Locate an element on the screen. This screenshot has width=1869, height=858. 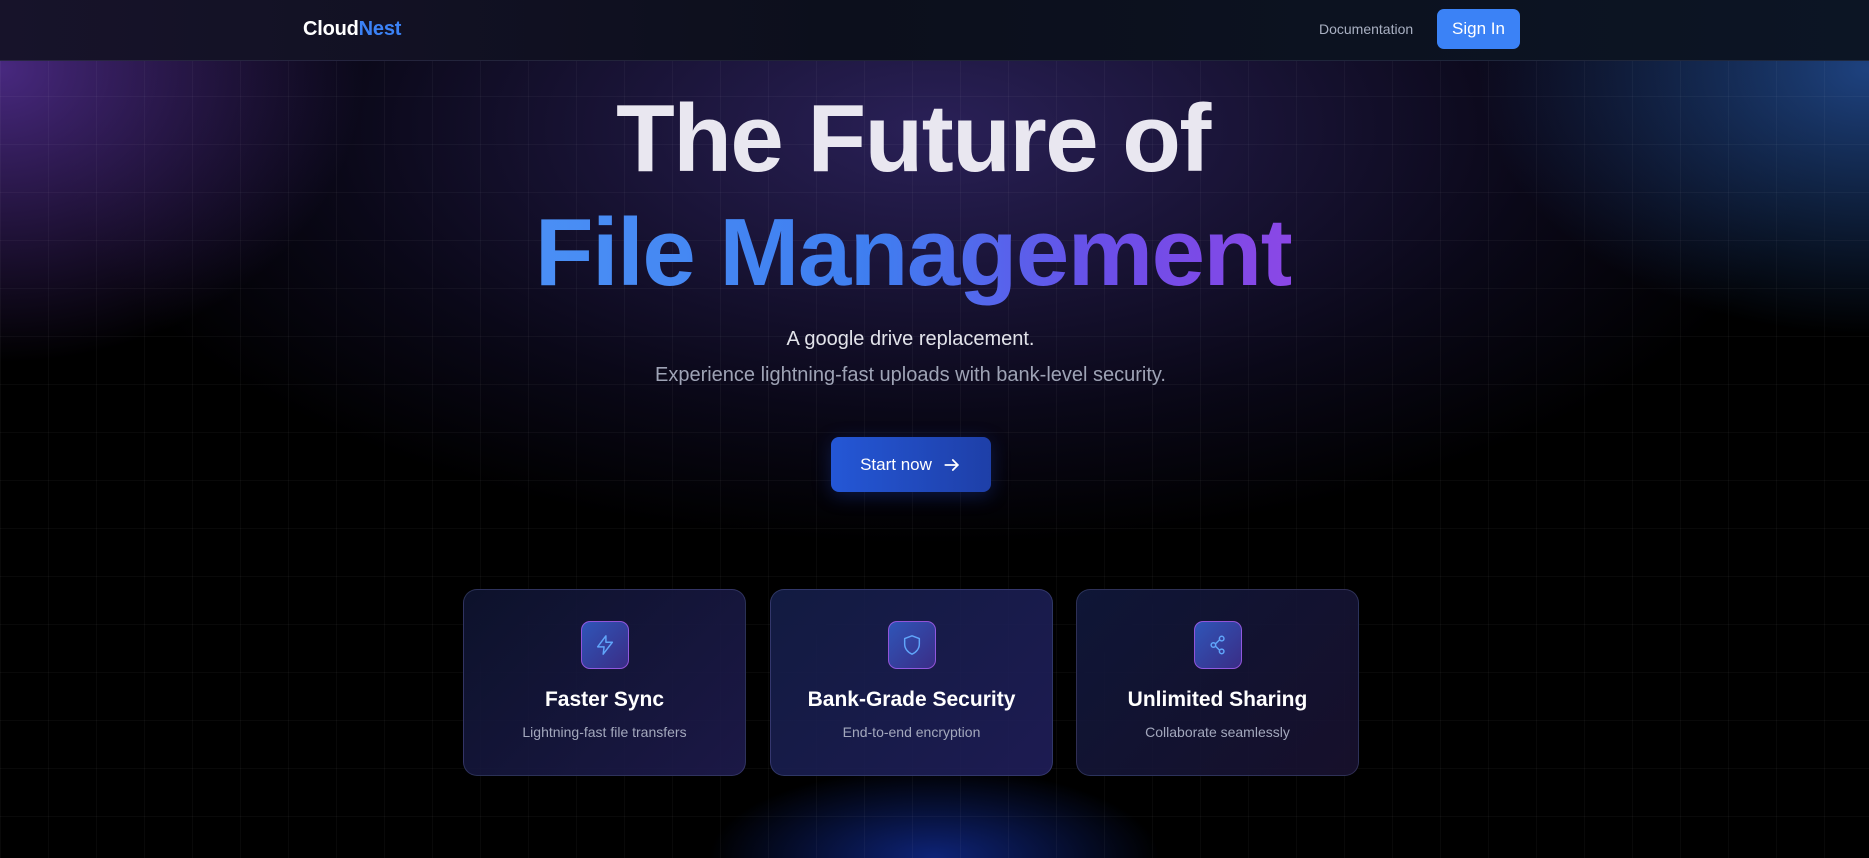
feature-description: End-to-end encryption is located at coordinates (911, 732).